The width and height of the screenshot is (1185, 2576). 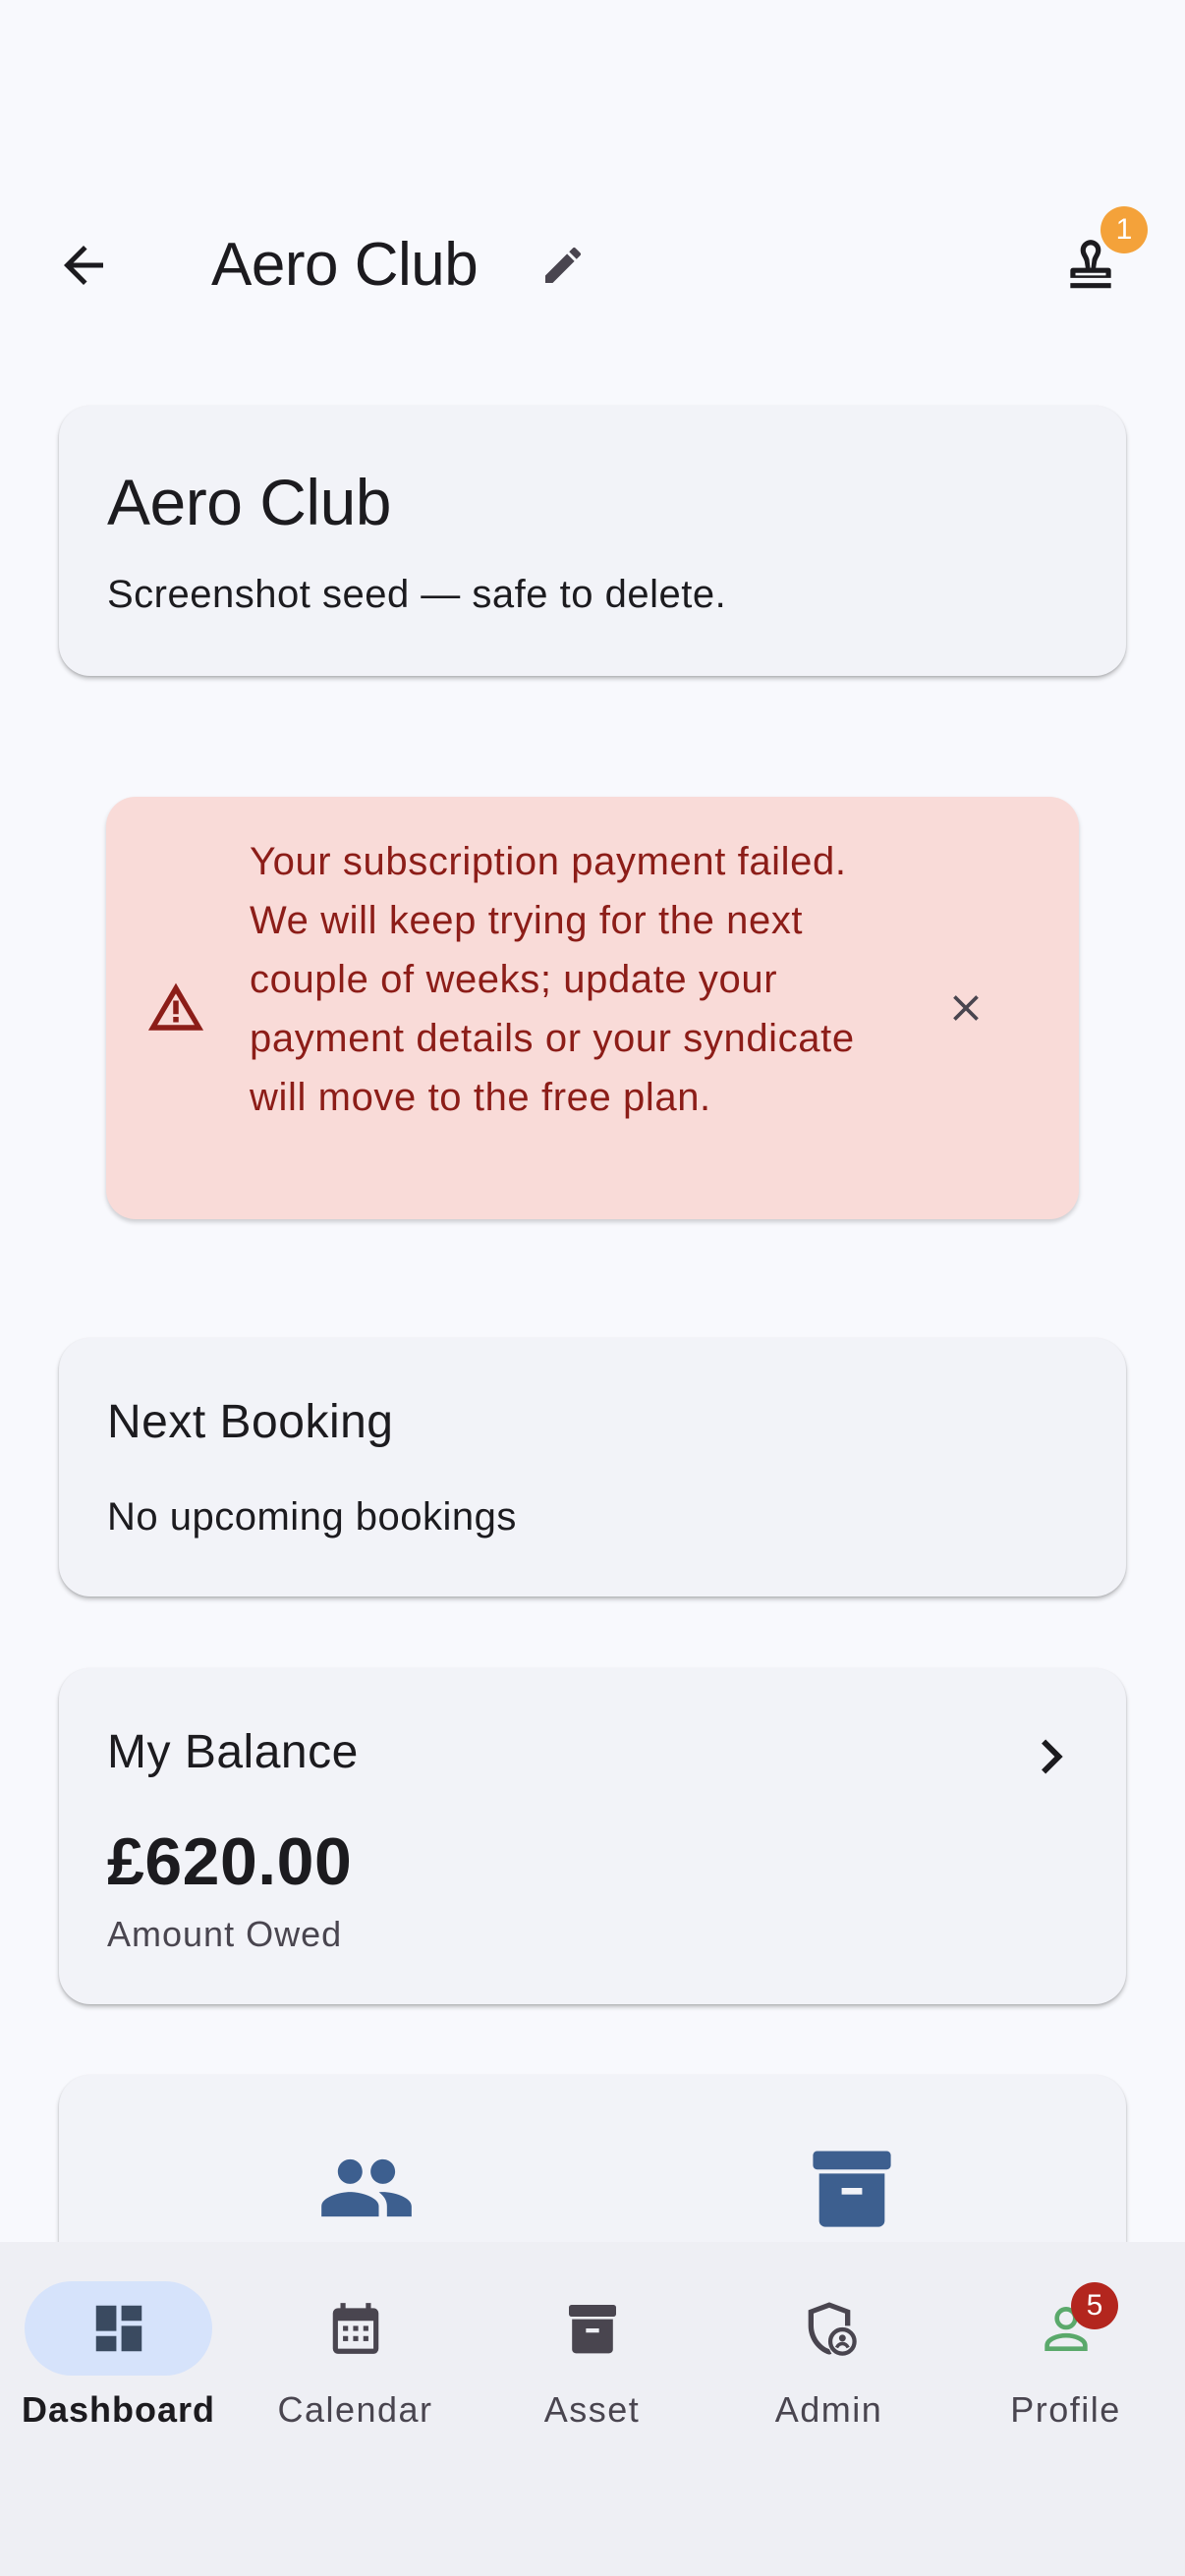 I want to click on nav-dashboard: Dashboard, so click(x=119, y=2350).